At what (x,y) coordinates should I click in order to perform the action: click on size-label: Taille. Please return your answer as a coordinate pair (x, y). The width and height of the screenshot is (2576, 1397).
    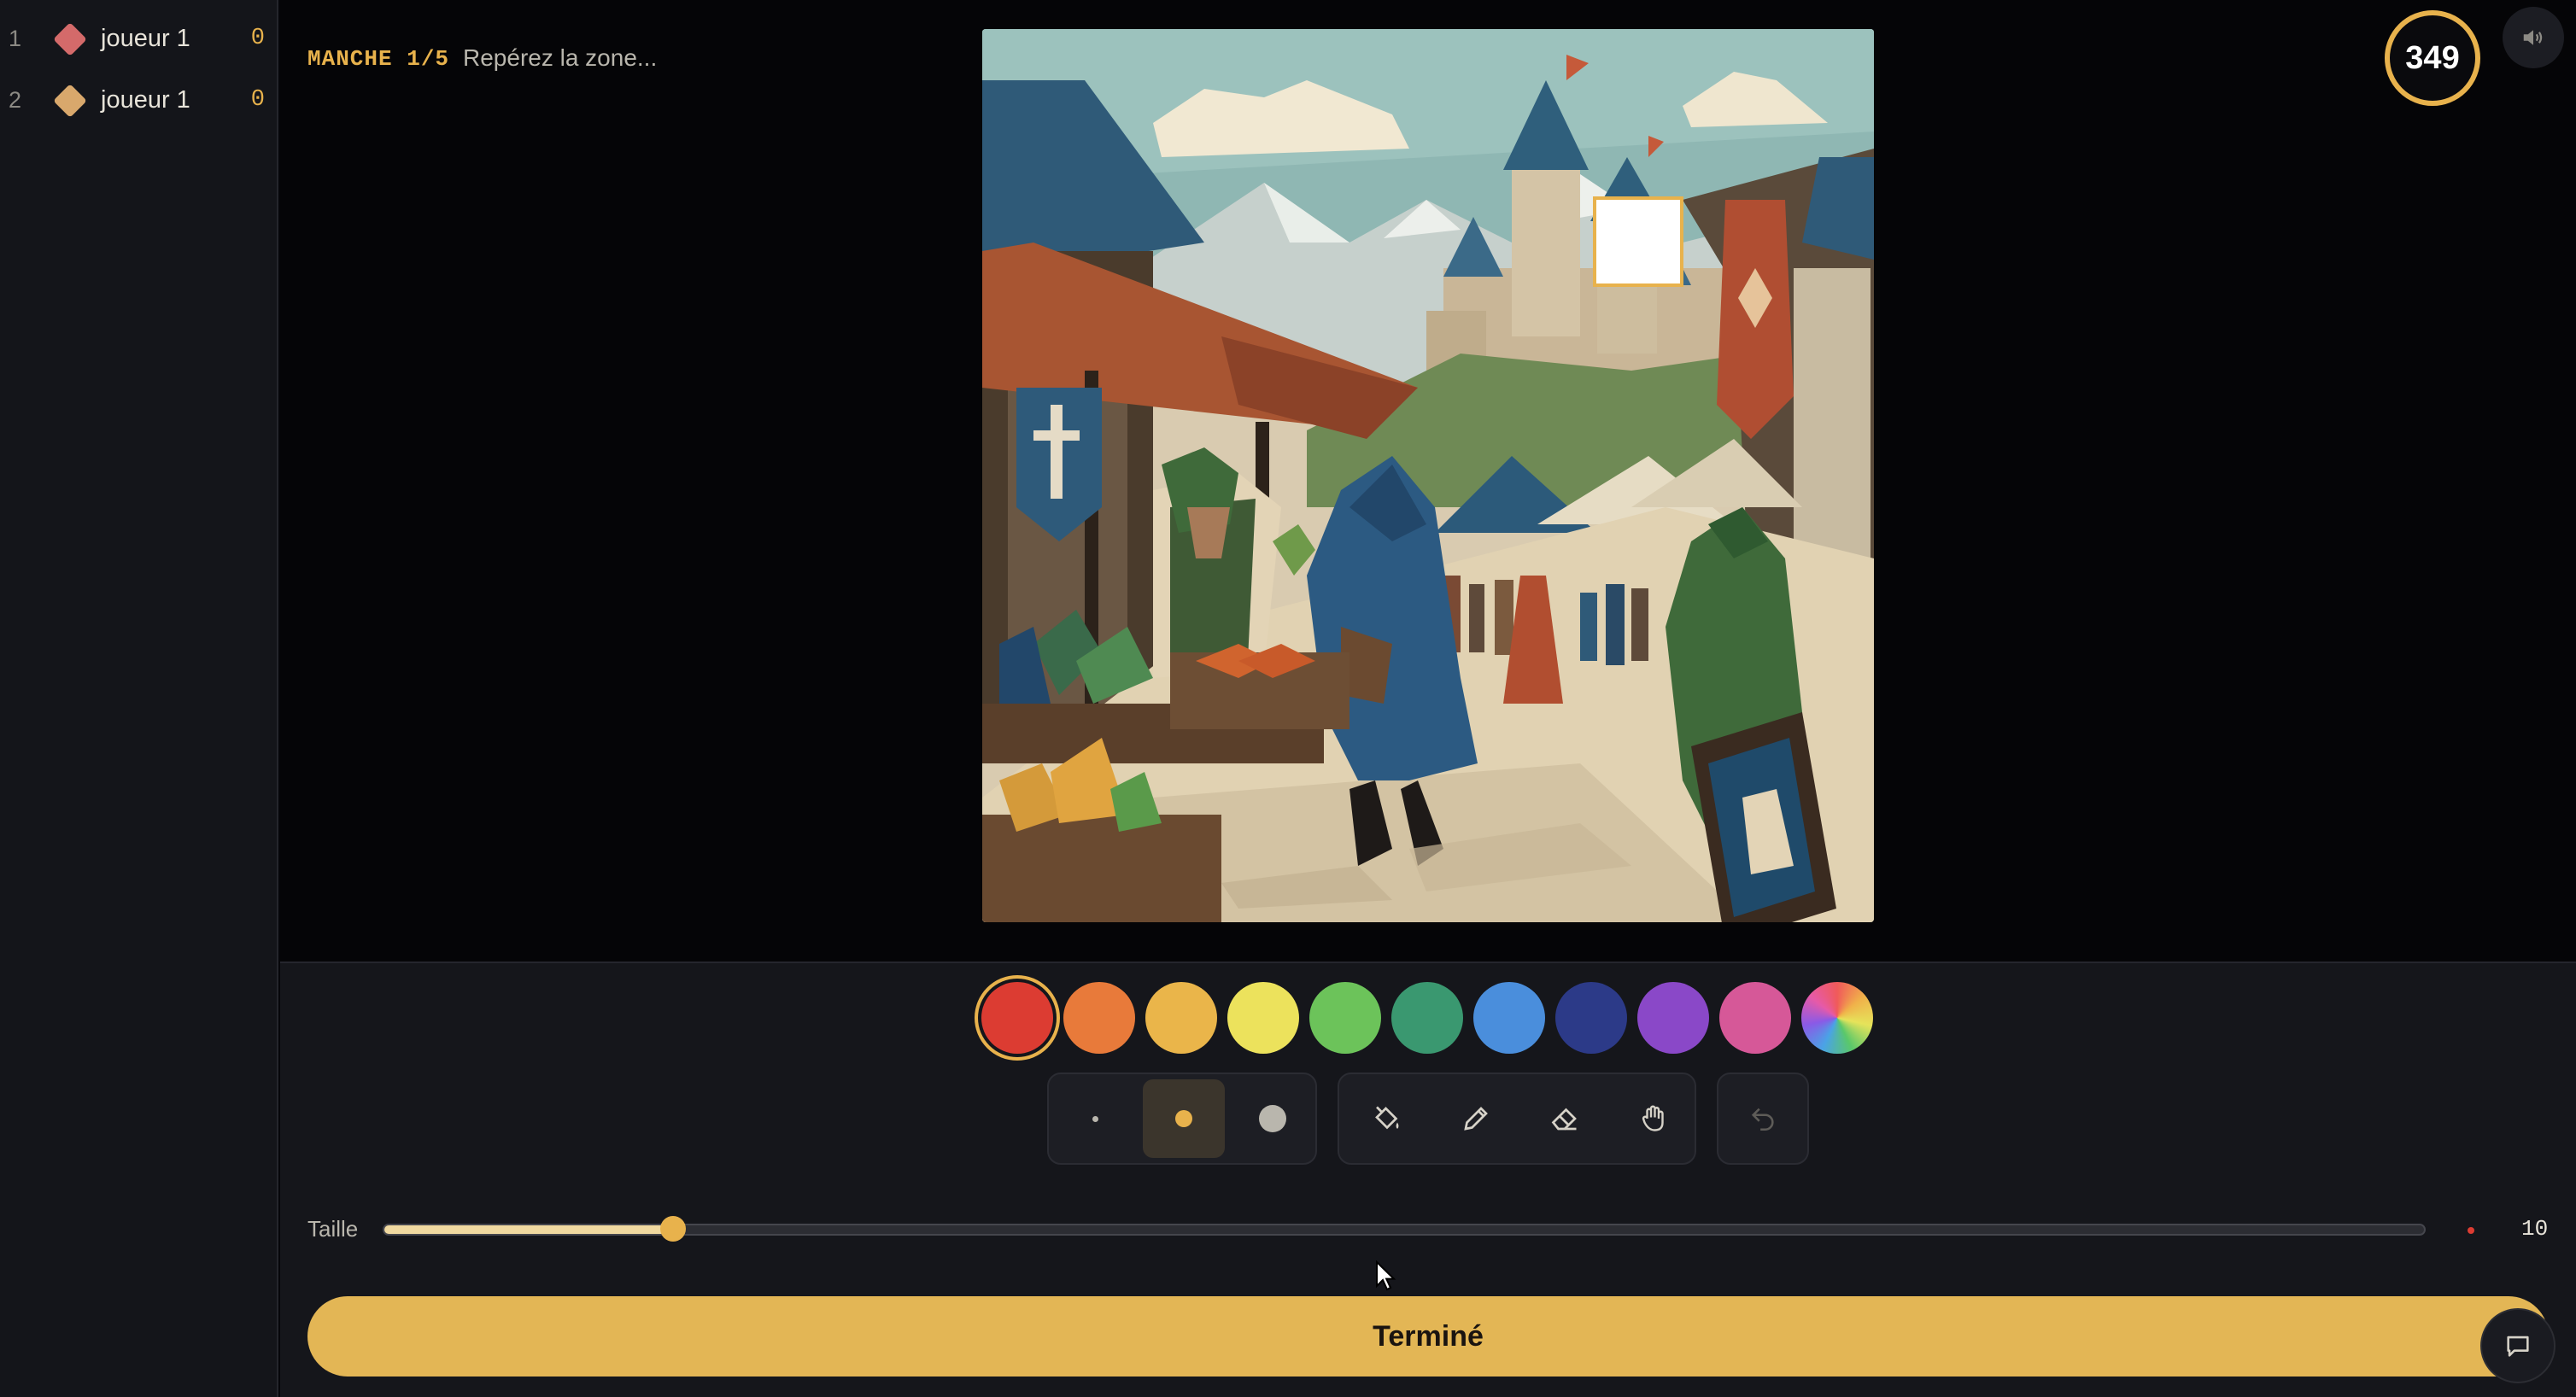
    Looking at the image, I should click on (333, 1229).